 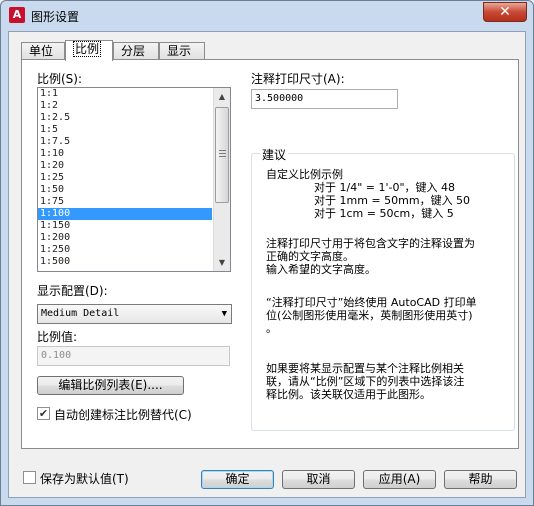 I want to click on scale-list-scrollbar: ▲ ▼, so click(x=221, y=179).